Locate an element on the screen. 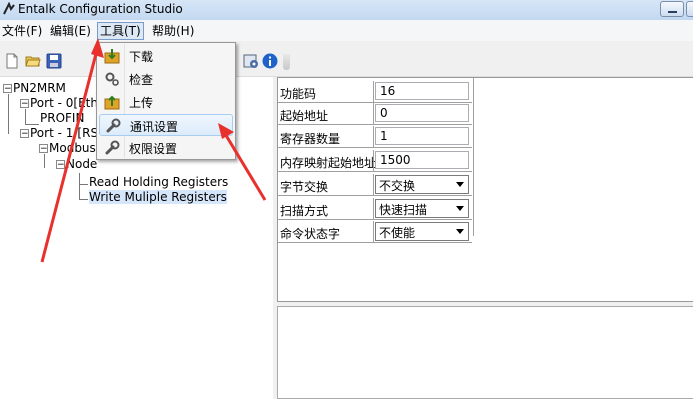 The height and width of the screenshot is (399, 693). register-count-input: 1 is located at coordinates (422, 136).